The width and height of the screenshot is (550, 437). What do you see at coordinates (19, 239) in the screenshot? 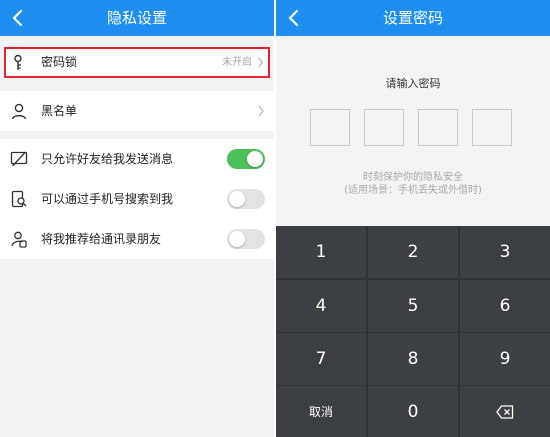
I see `contacts-icon` at bounding box center [19, 239].